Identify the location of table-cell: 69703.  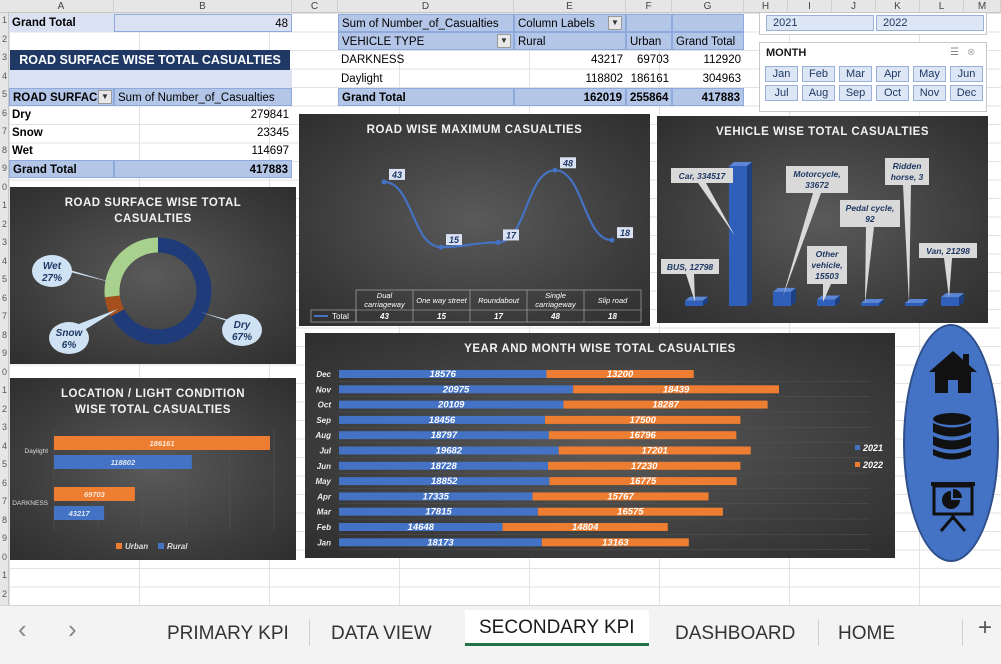
(649, 60).